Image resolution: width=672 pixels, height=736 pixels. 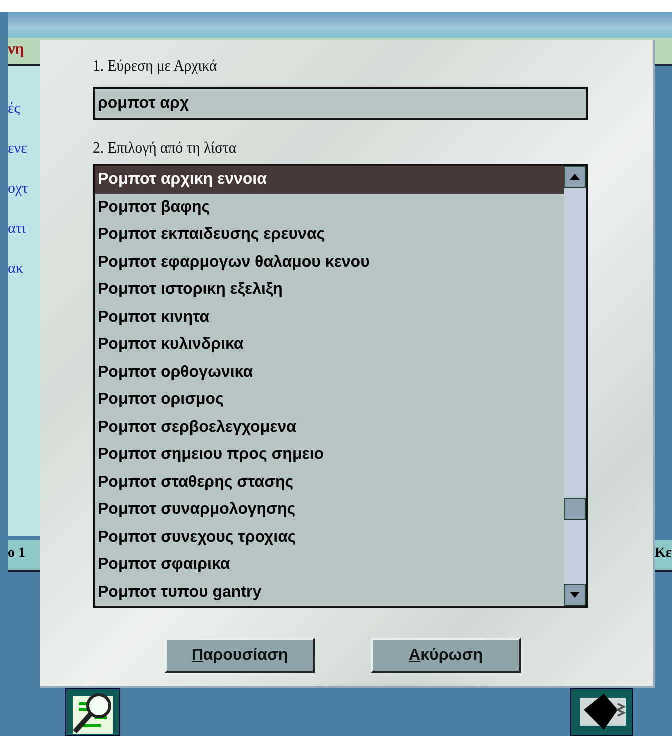 I want to click on dialog-button: Ακύρωση, so click(x=446, y=655).